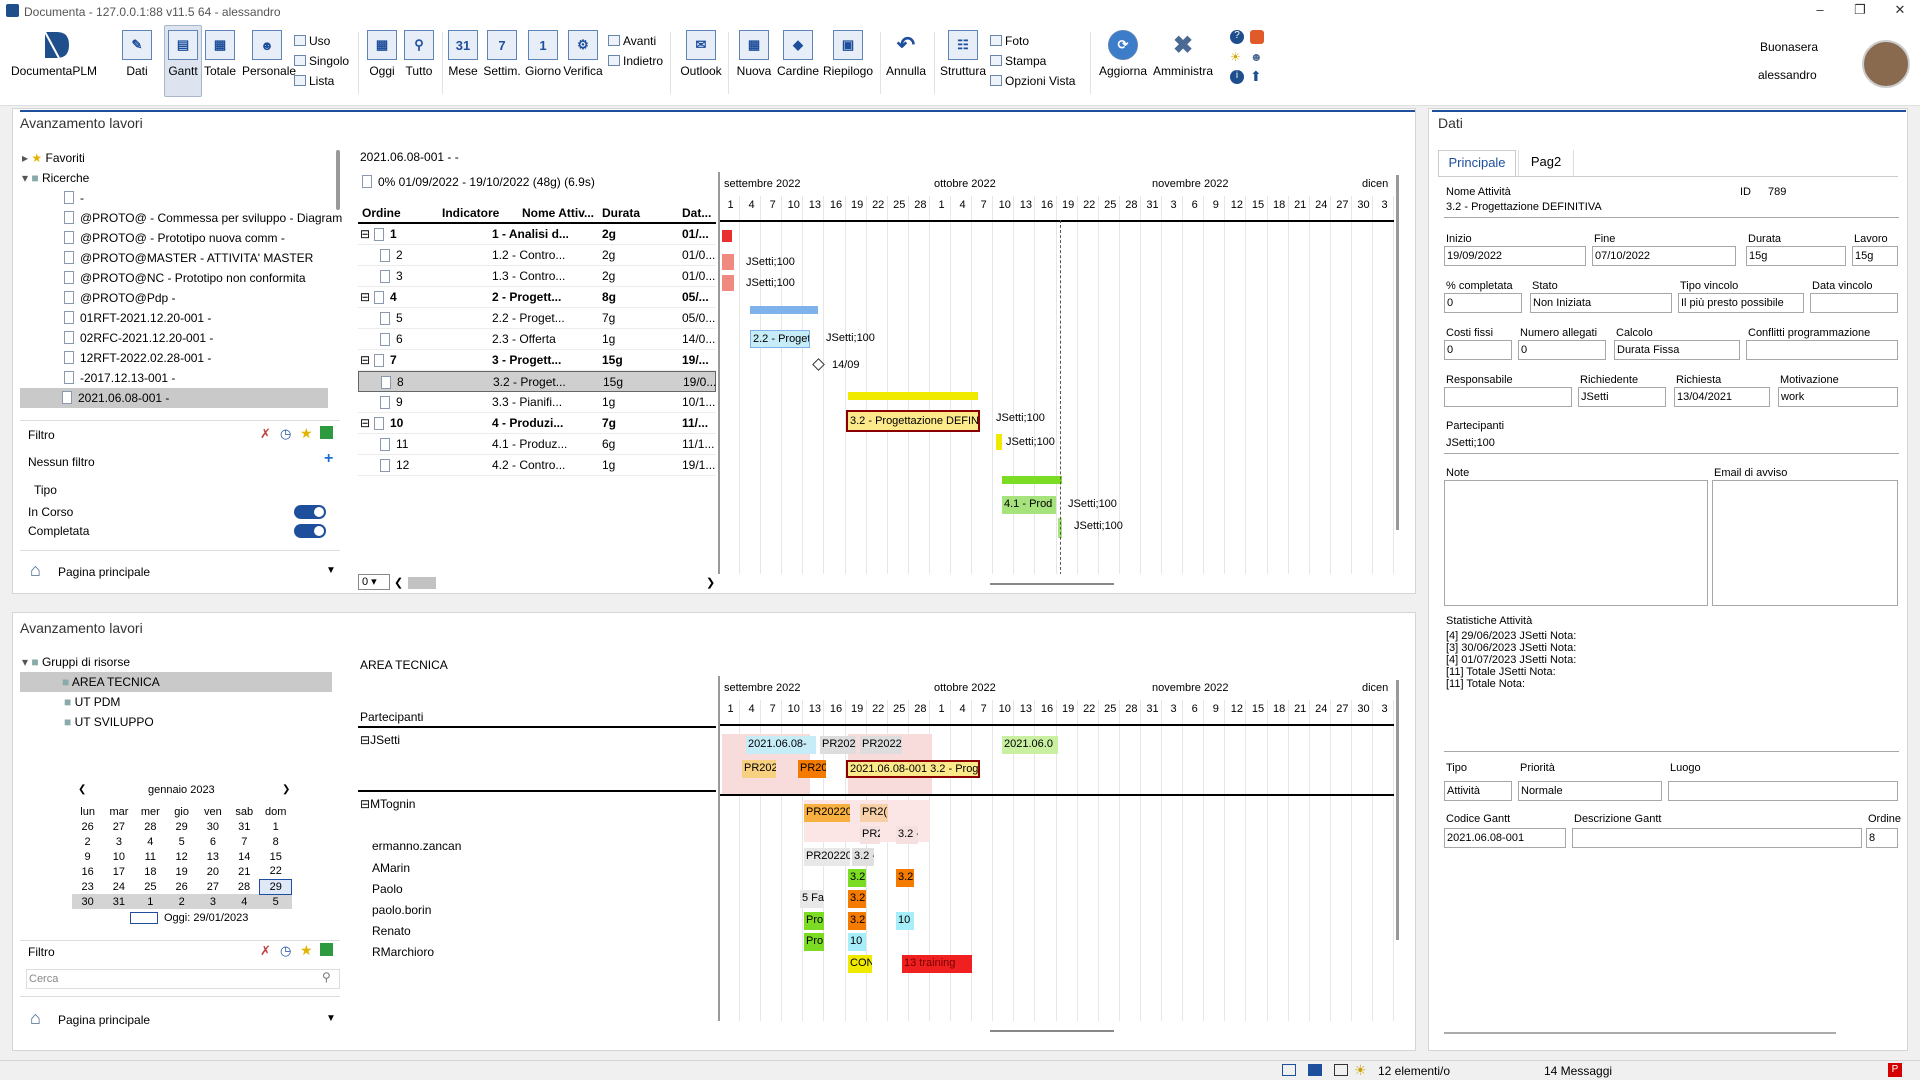 The height and width of the screenshot is (1080, 1920). What do you see at coordinates (1508, 397) in the screenshot?
I see `responsabile-field` at bounding box center [1508, 397].